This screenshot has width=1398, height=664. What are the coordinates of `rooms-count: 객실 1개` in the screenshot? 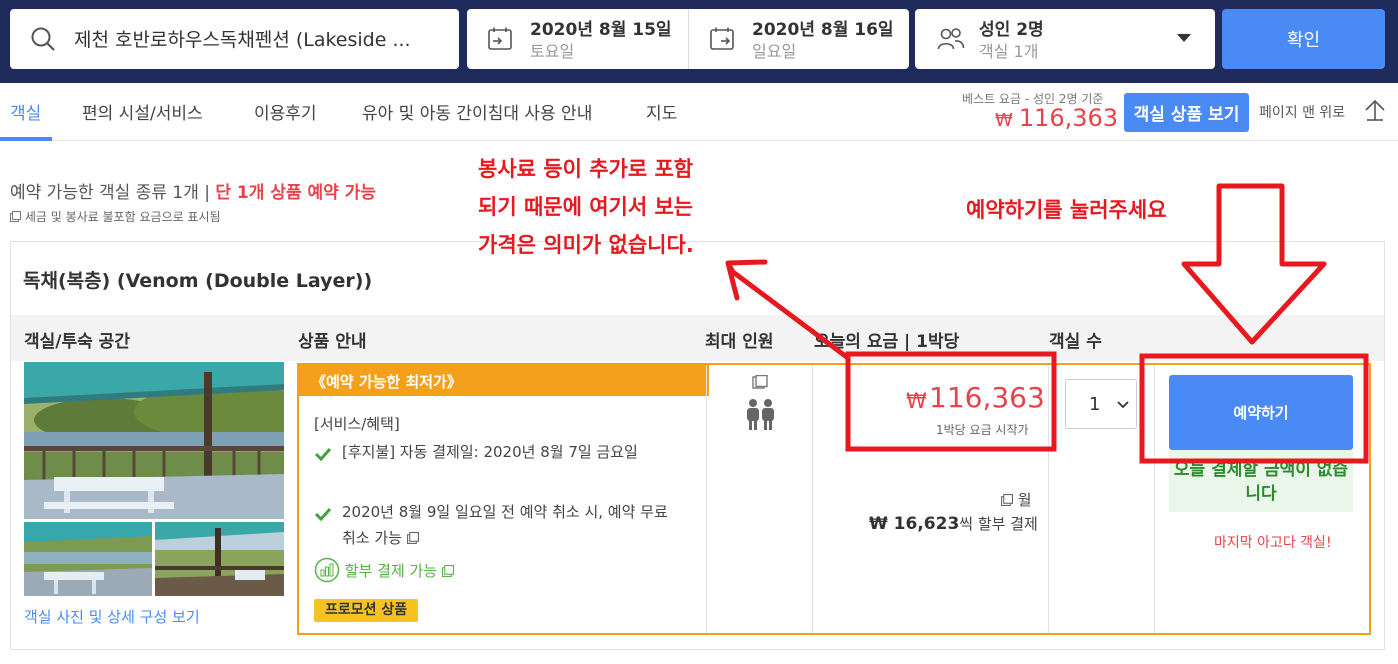 It's located at (1009, 51).